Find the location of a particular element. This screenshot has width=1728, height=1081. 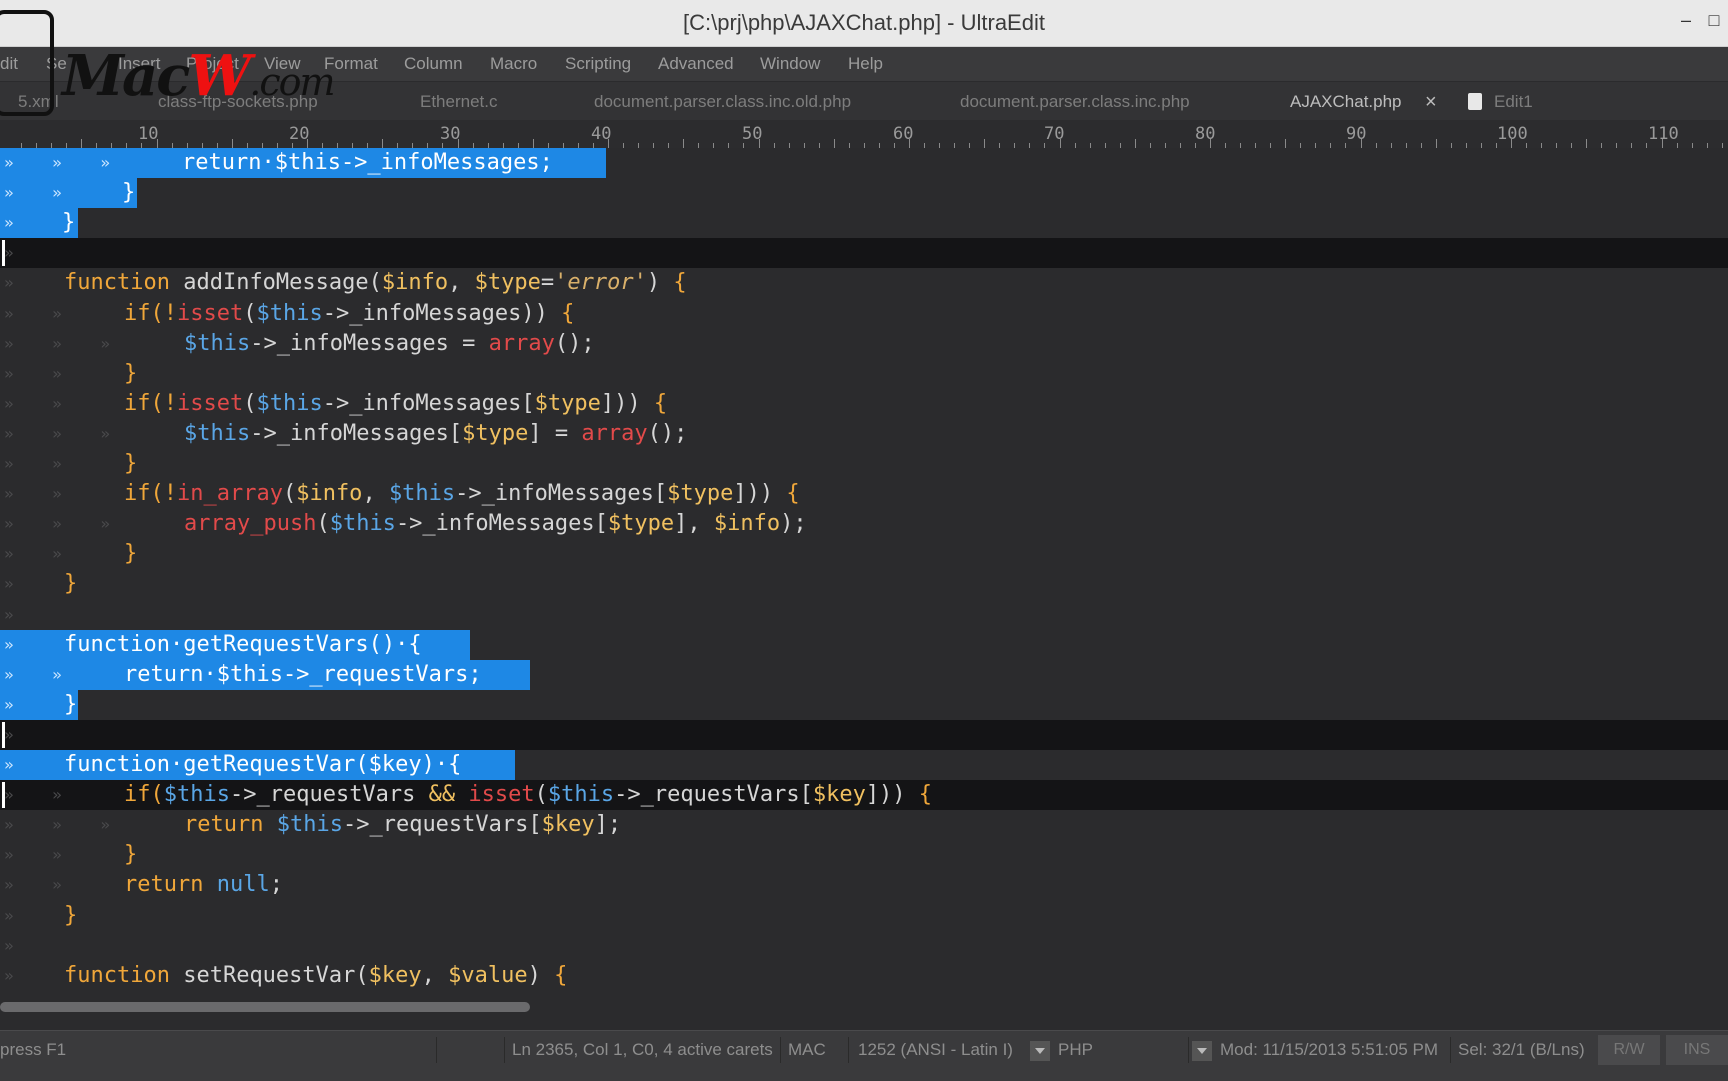

minimize-button: – is located at coordinates (1686, 20).